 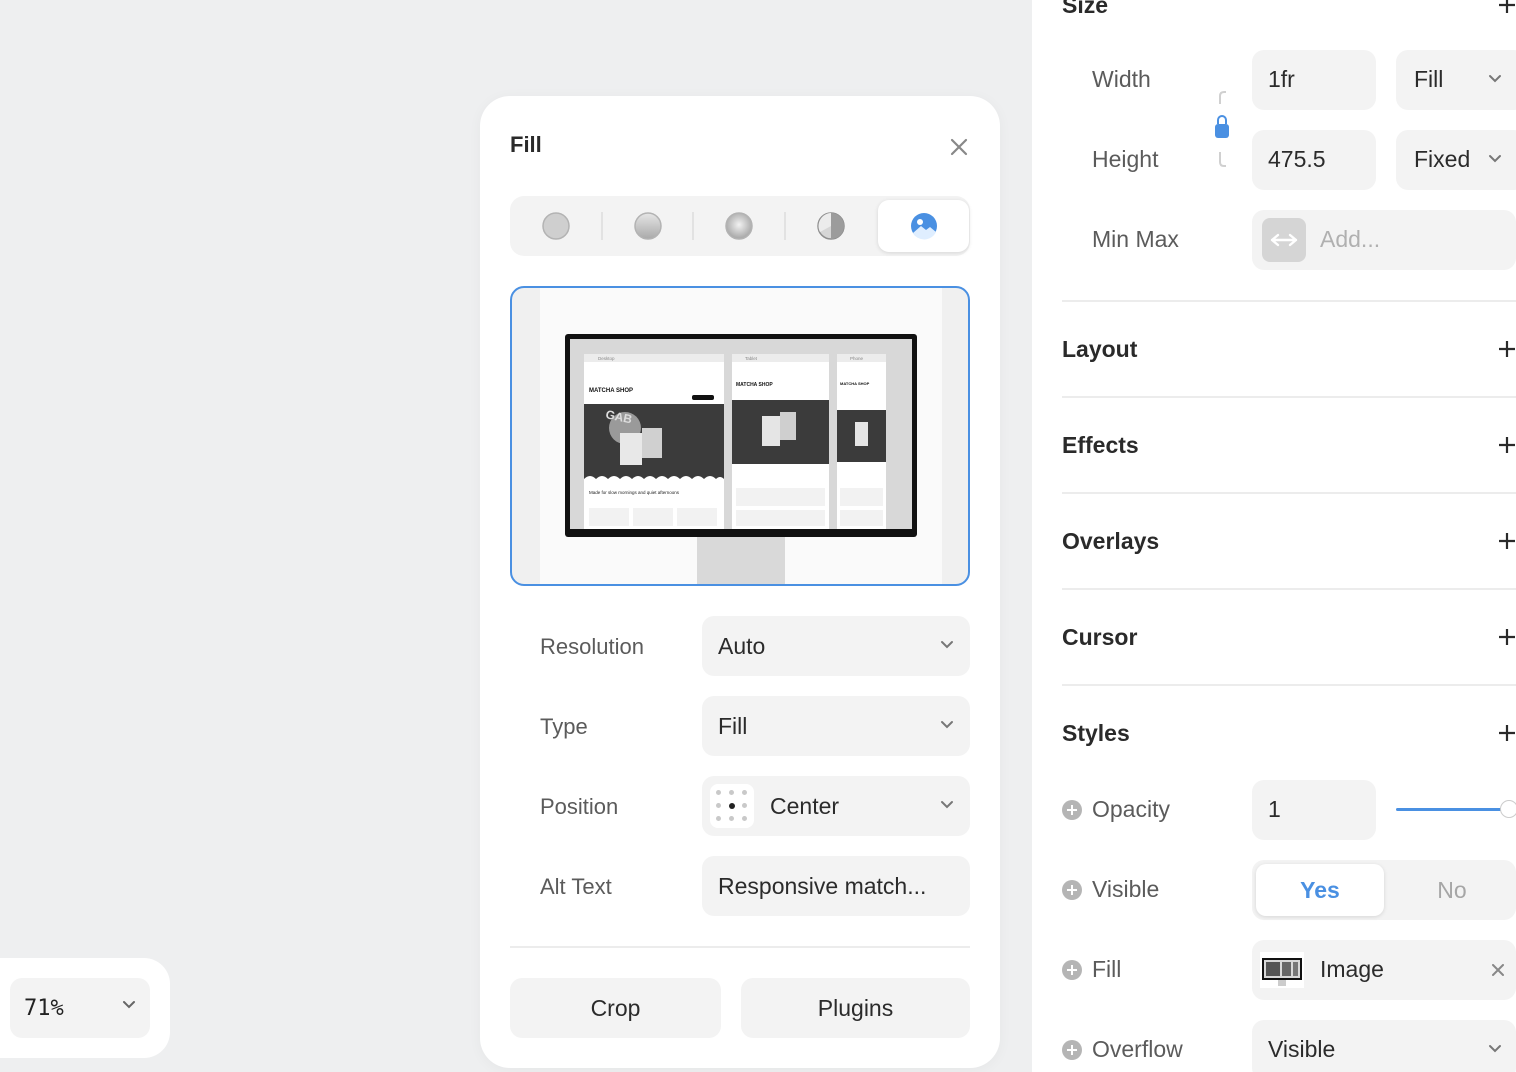 I want to click on add-fill-icon, so click(x=1072, y=970).